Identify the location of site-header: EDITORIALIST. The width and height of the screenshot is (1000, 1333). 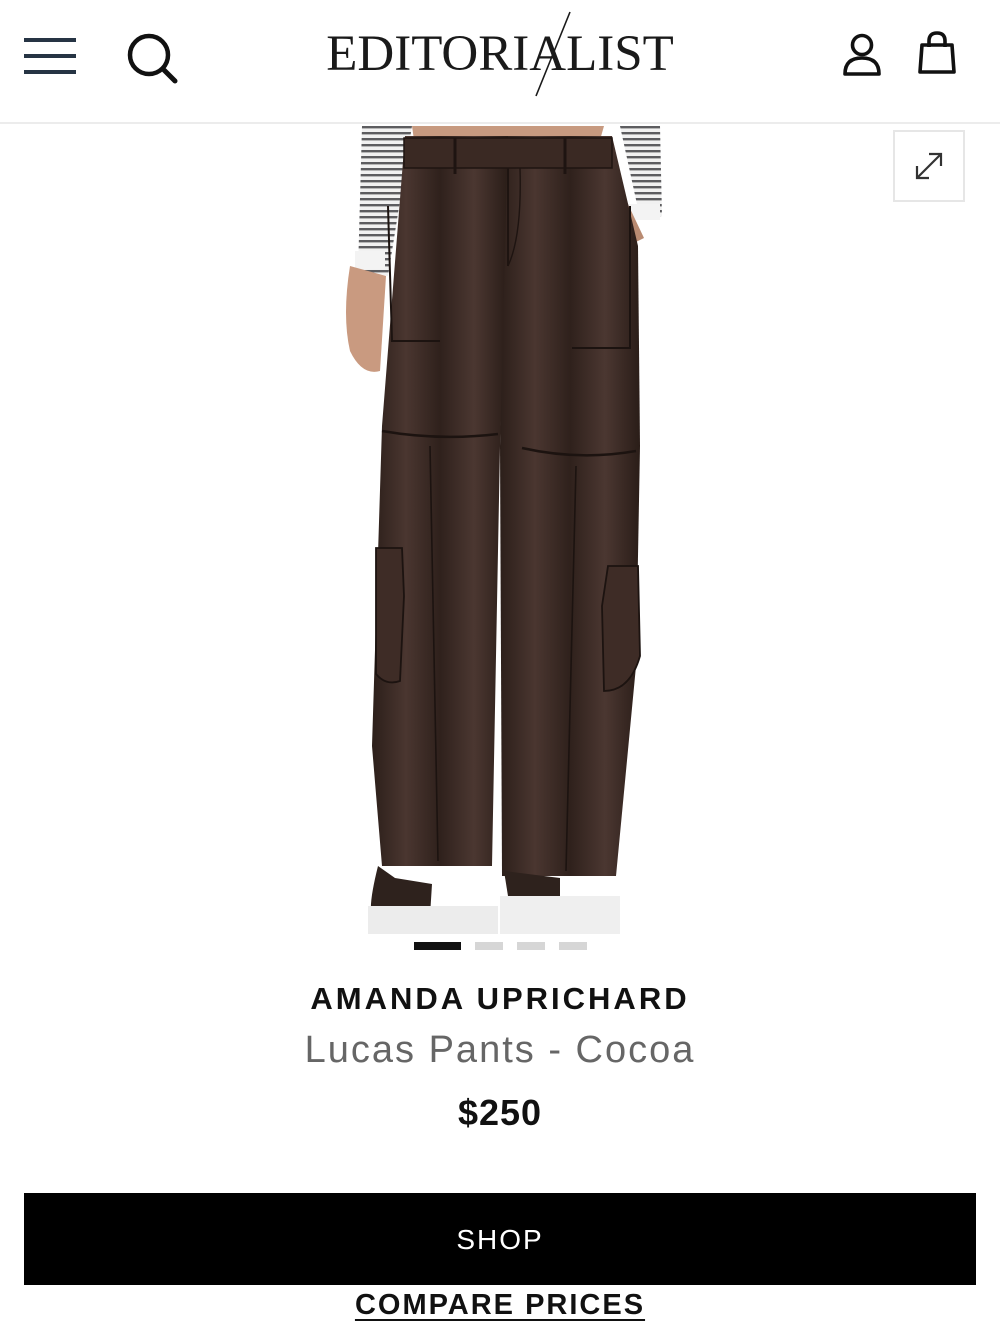
(500, 62).